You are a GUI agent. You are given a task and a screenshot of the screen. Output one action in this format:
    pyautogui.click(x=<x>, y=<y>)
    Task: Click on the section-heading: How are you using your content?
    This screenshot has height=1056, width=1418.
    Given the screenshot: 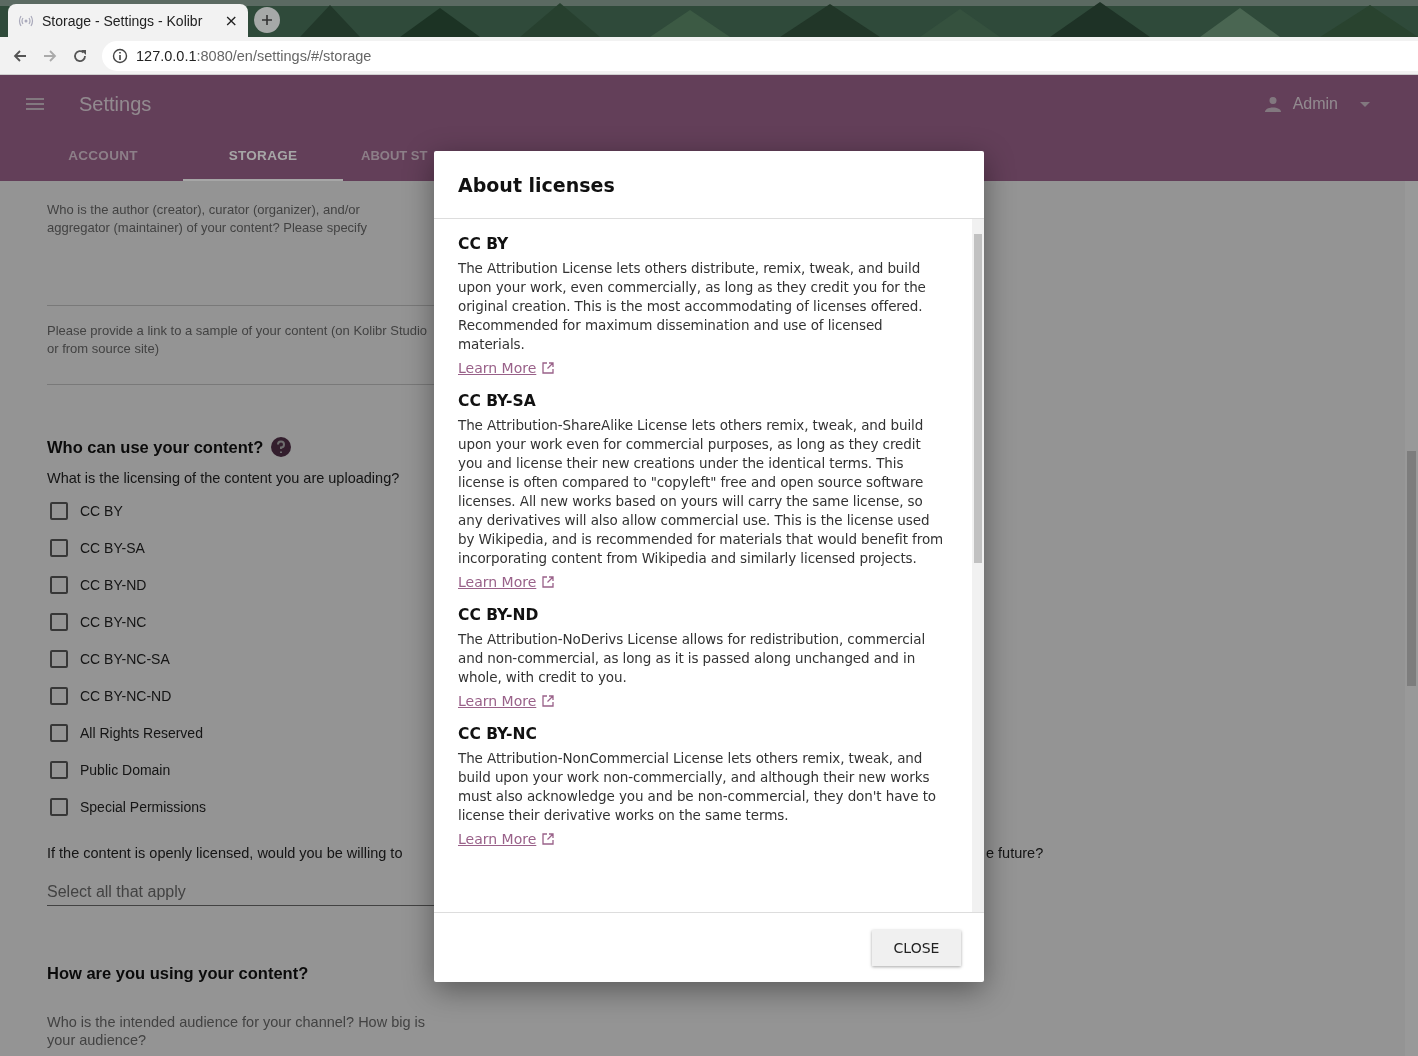 What is the action you would take?
    pyautogui.click(x=178, y=973)
    